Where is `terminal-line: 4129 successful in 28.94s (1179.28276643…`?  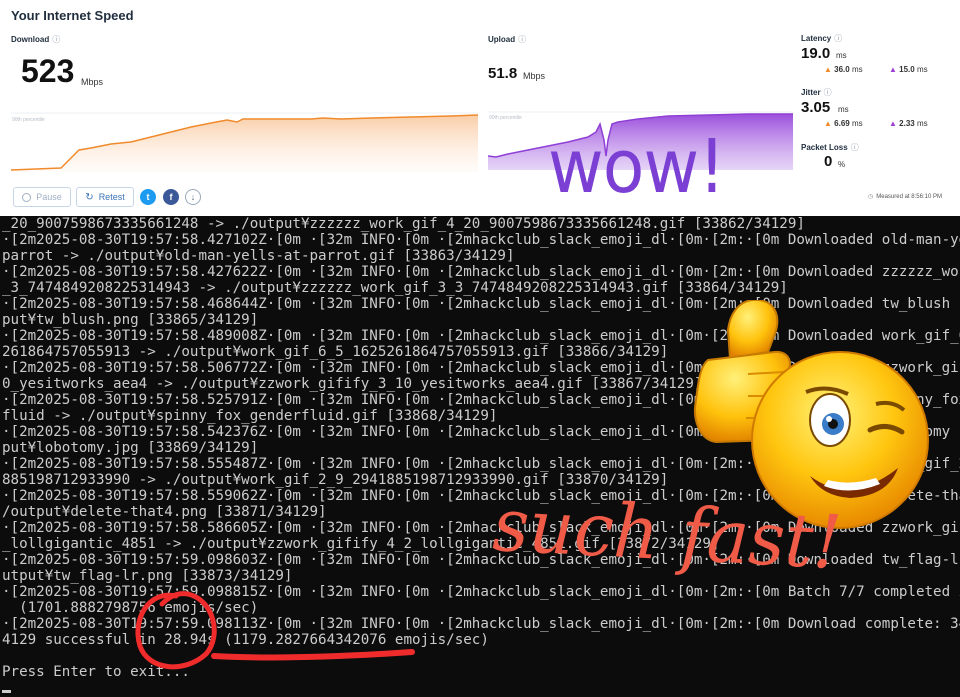
terminal-line: 4129 successful in 28.94s (1179.28276643… is located at coordinates (245, 640).